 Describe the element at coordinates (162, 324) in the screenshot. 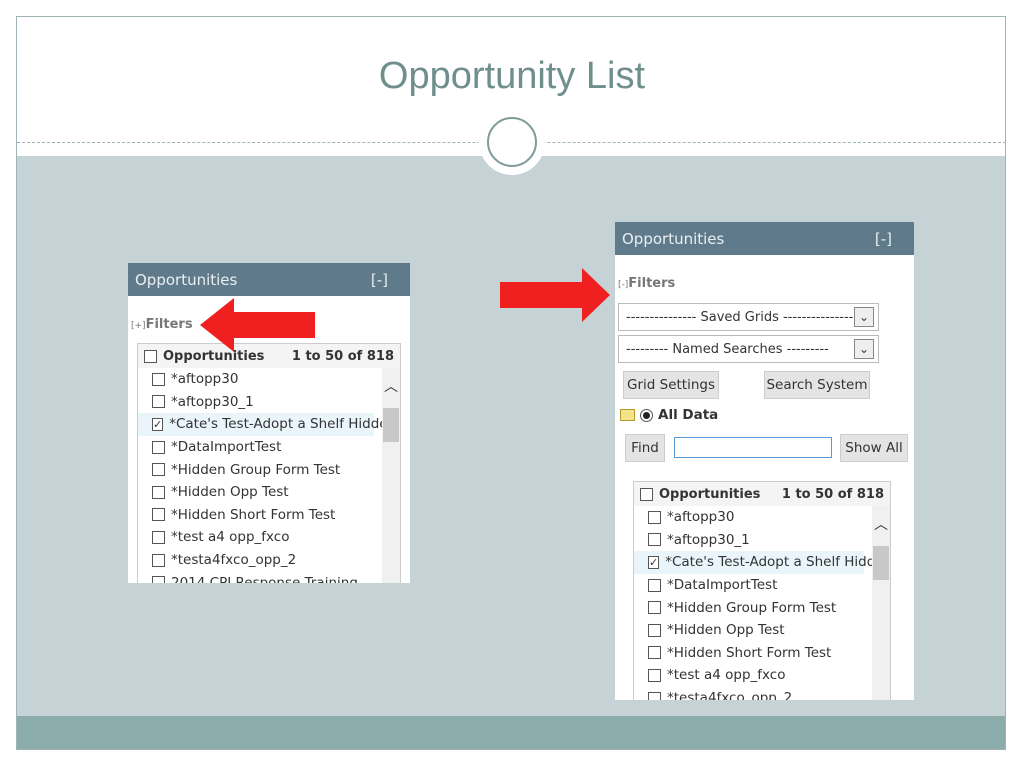

I see `filters-toggle: [+]Filters` at that location.